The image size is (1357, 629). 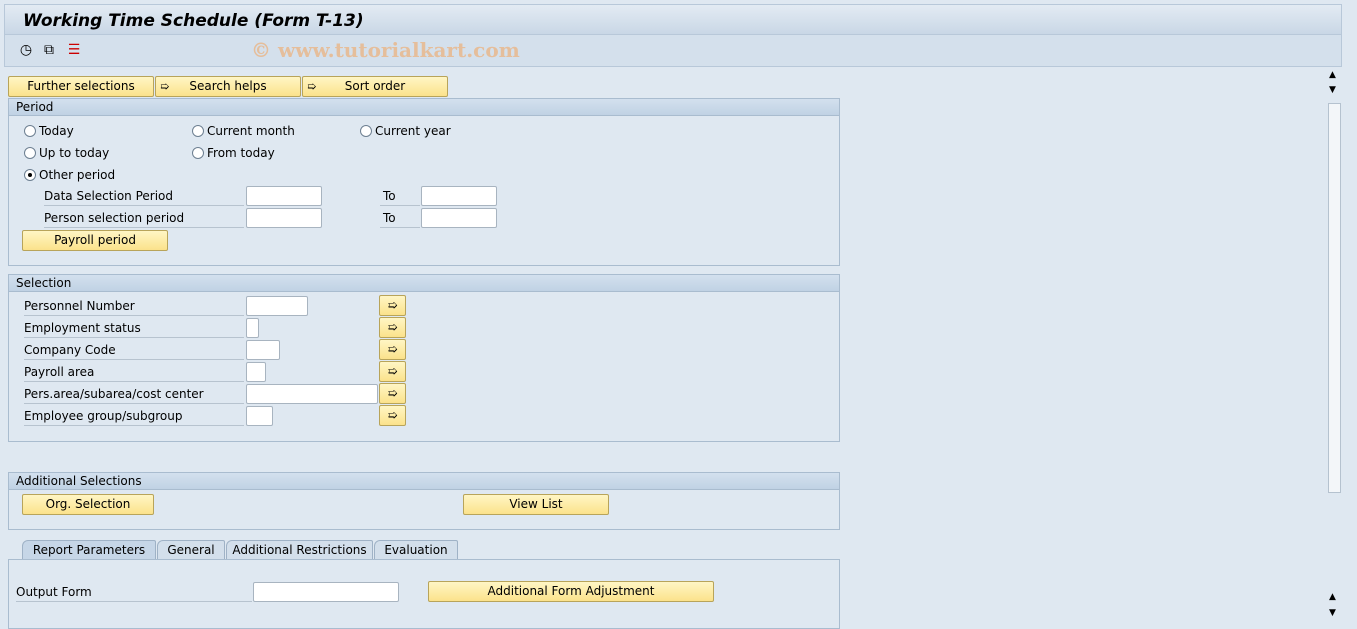 What do you see at coordinates (284, 196) in the screenshot?
I see `data-selection-from-input` at bounding box center [284, 196].